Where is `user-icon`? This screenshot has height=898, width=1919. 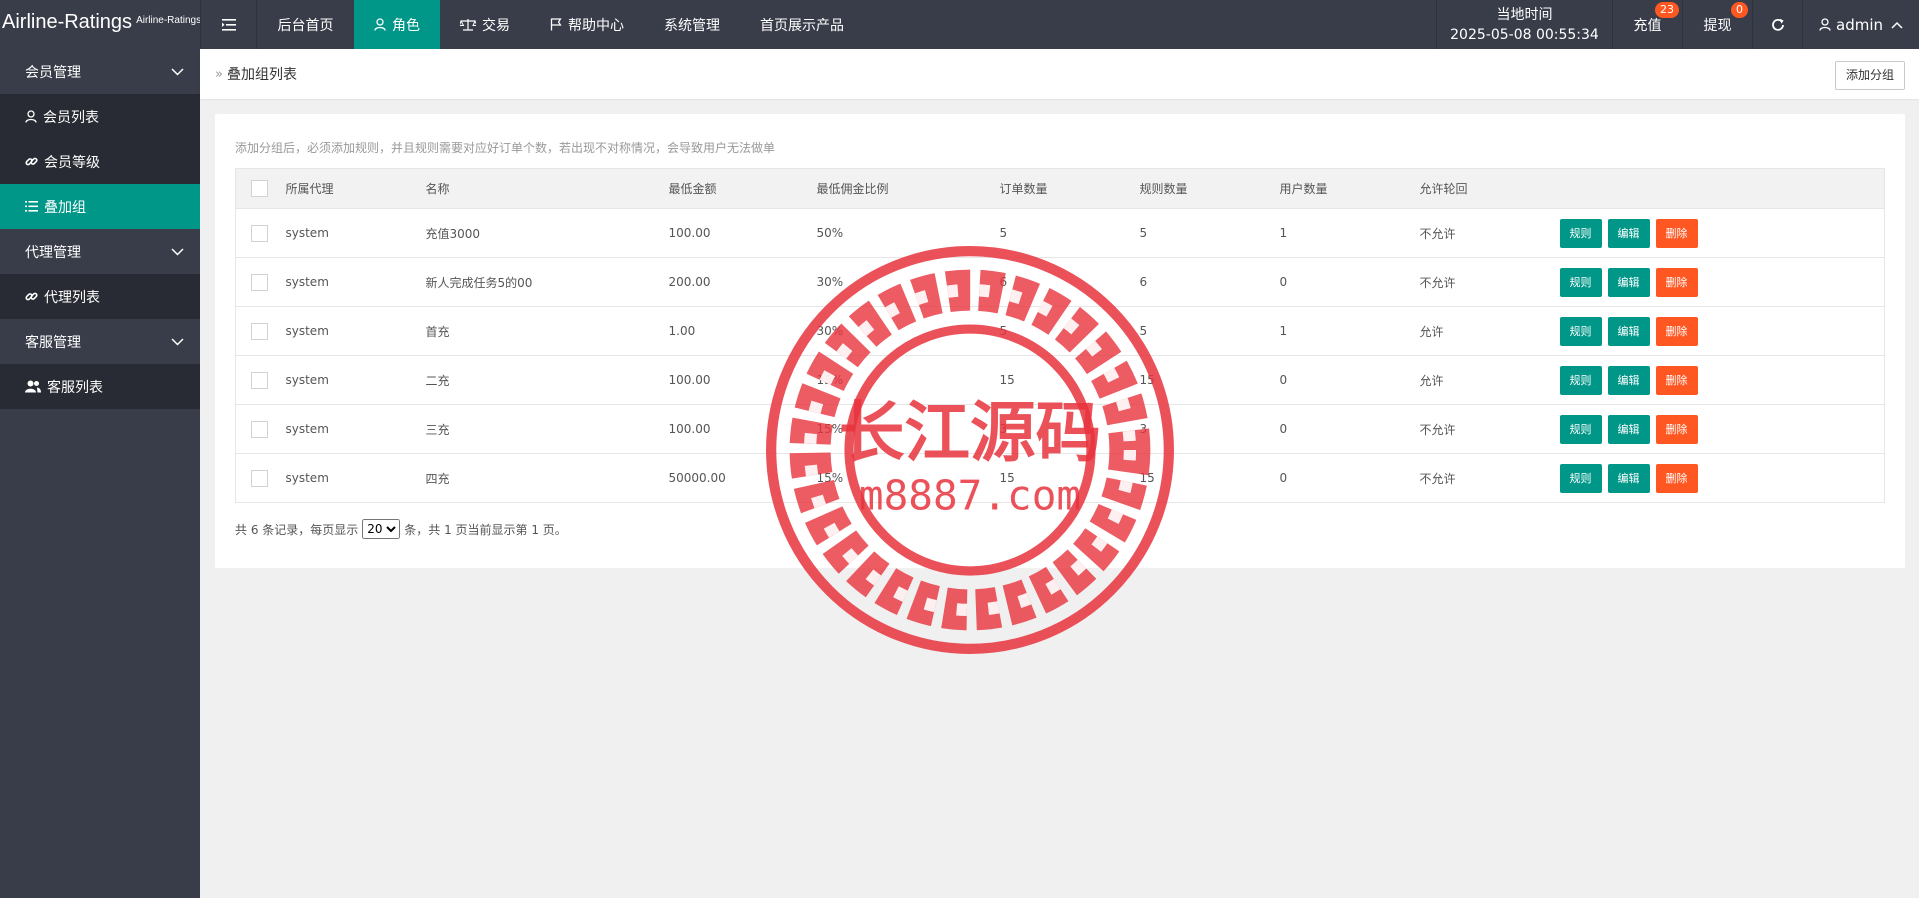
user-icon is located at coordinates (1825, 24).